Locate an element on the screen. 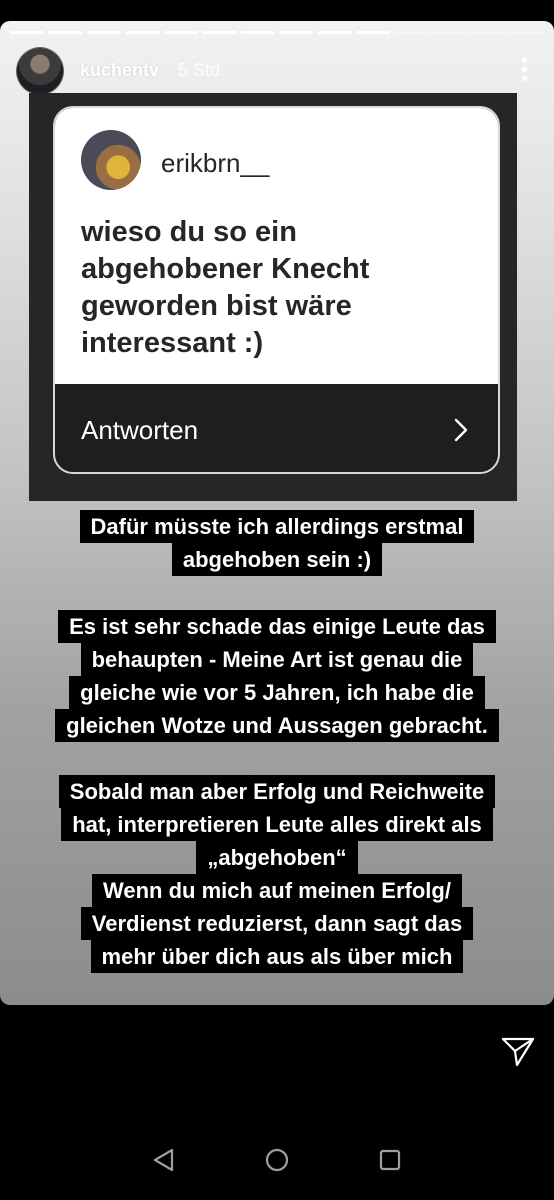 This screenshot has width=554, height=1200. android-nav-bar is located at coordinates (277, 1159).